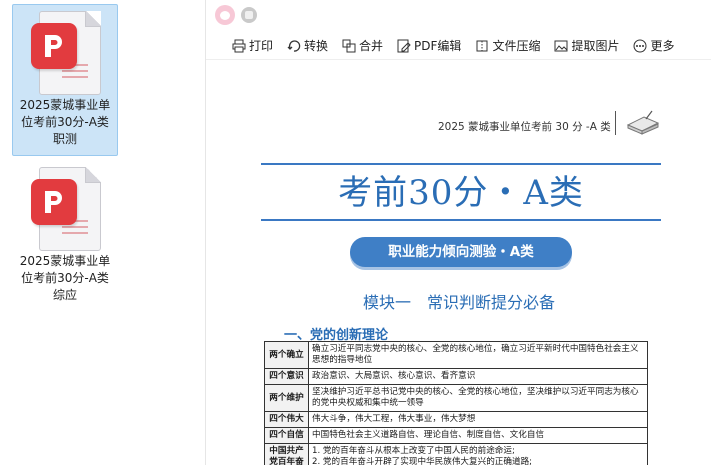  I want to click on table-value-cell: 中国特色社会主义道路自信、理论自信、制度自信、文化自信, so click(478, 435).